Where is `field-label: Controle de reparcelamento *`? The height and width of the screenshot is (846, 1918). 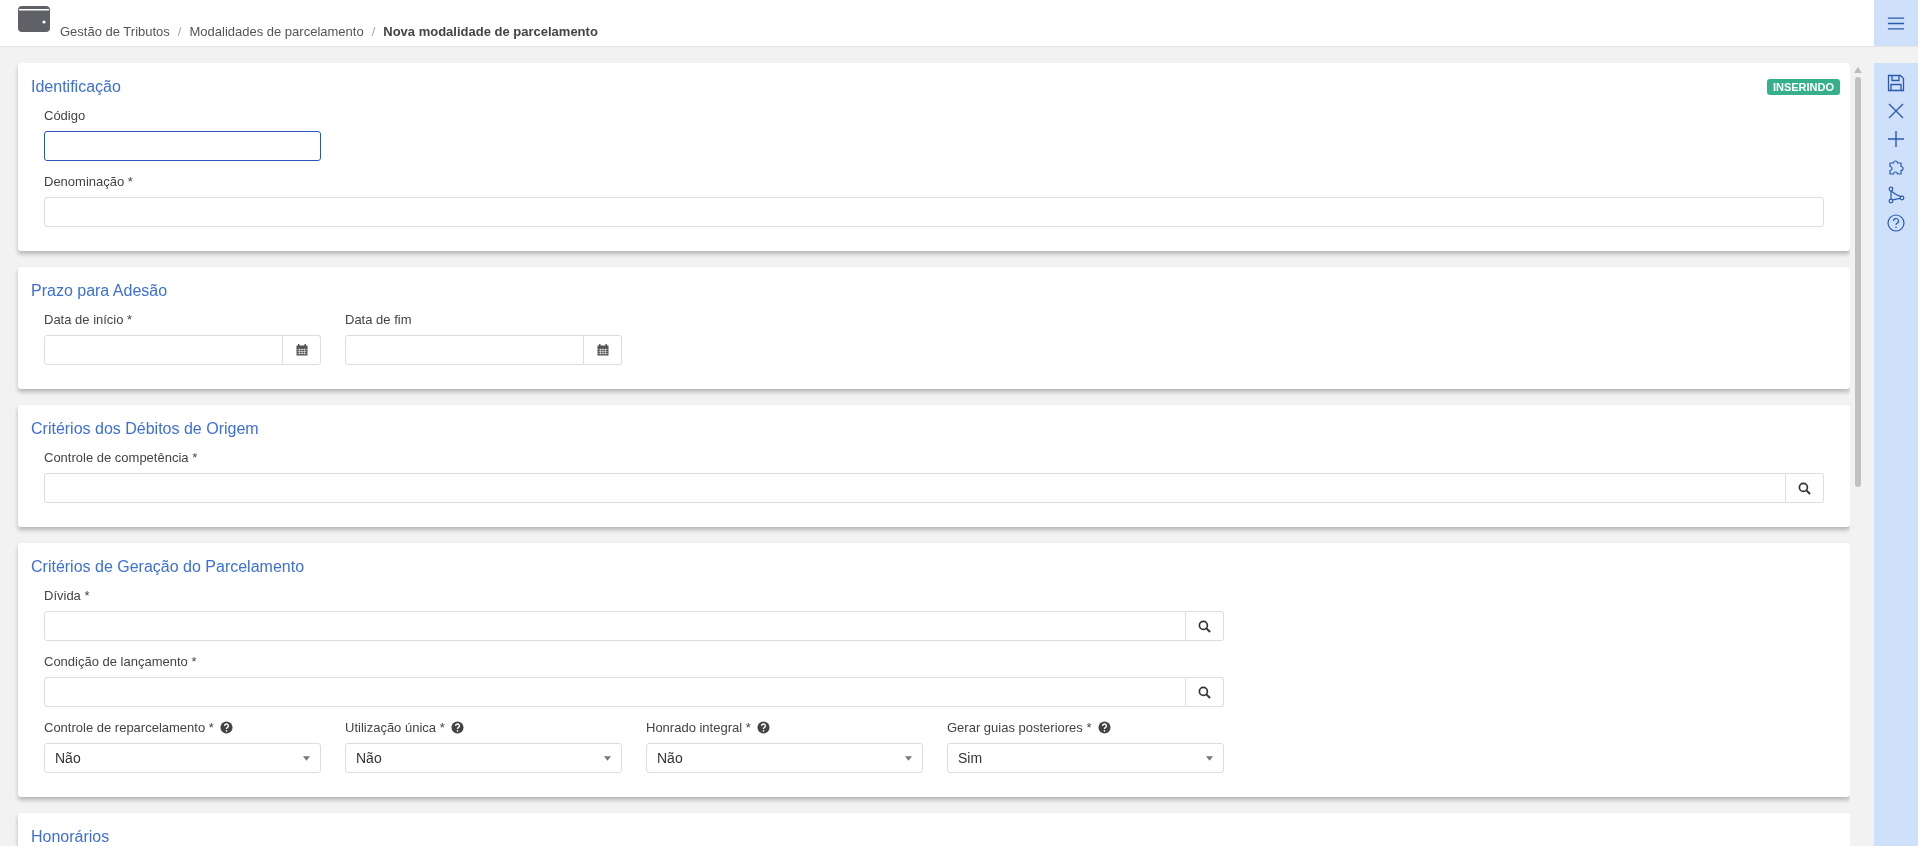 field-label: Controle de reparcelamento * is located at coordinates (129, 727).